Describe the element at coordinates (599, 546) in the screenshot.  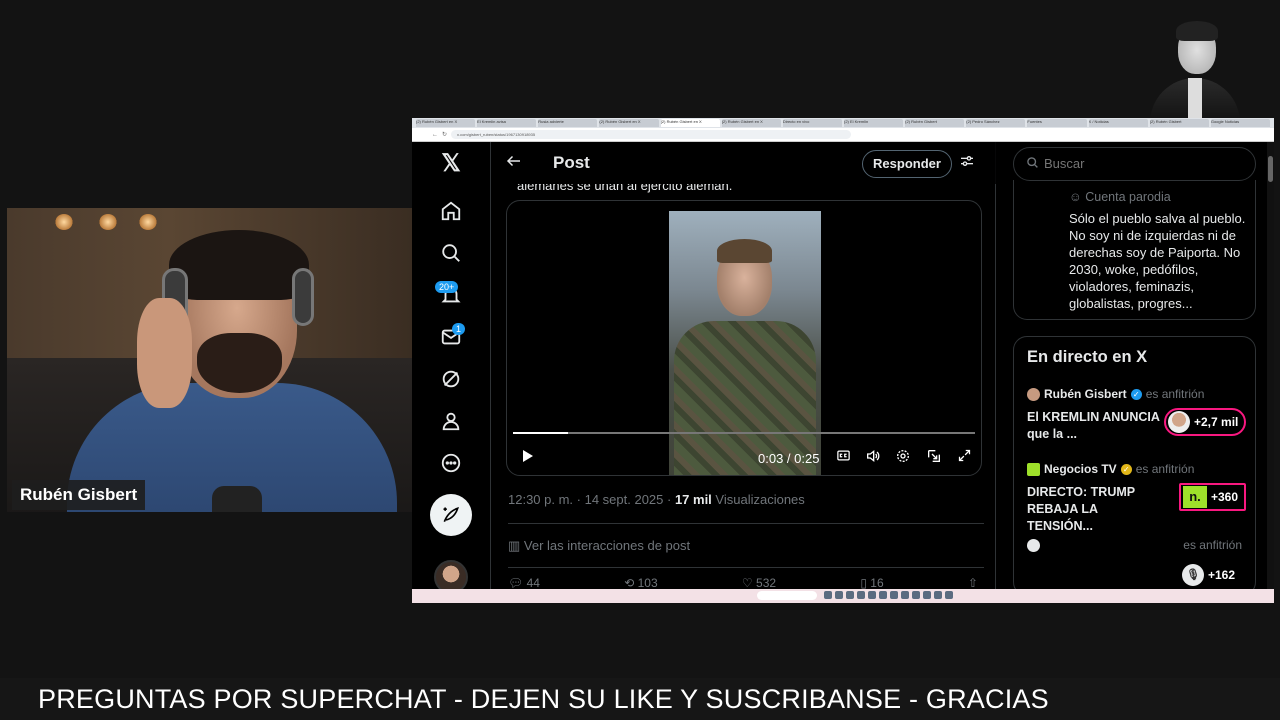
I see `view-interactions-link: ▥ Ver las interacciones de post` at that location.